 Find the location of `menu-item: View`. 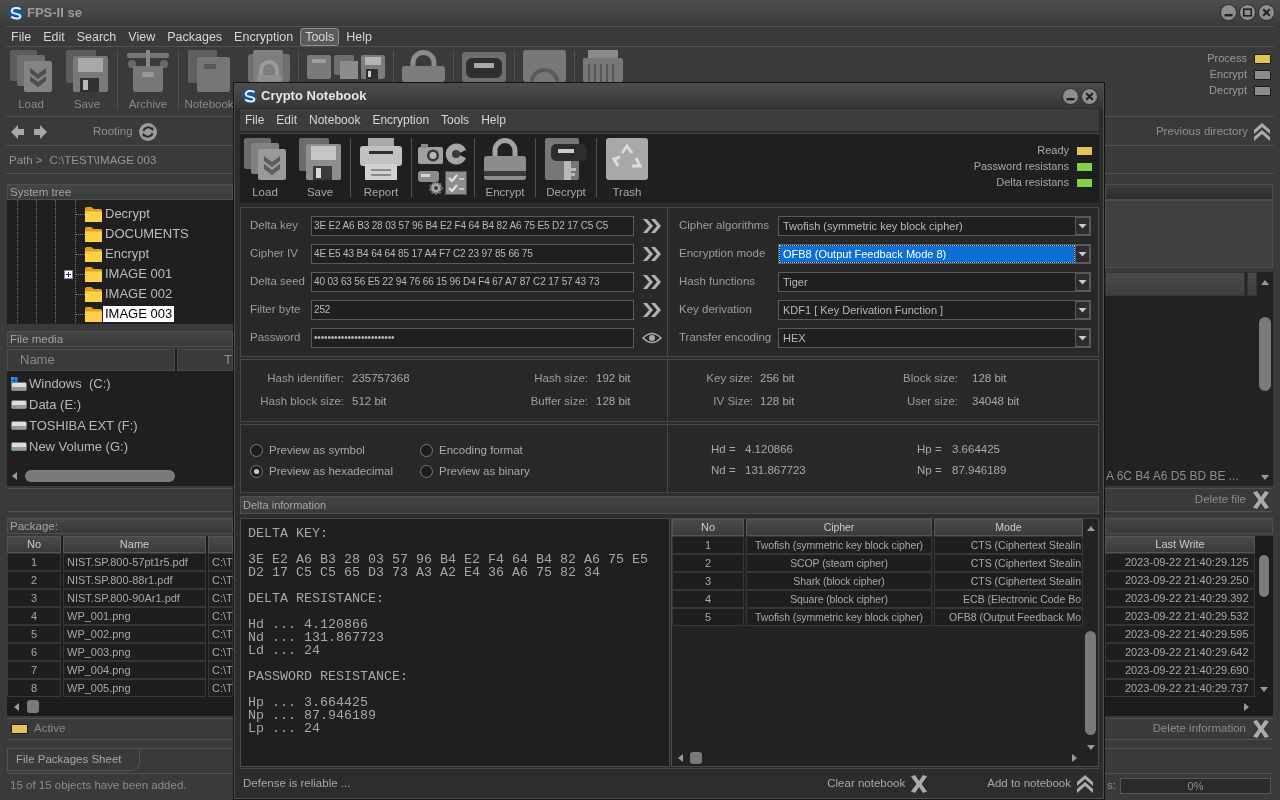

menu-item: View is located at coordinates (142, 36).